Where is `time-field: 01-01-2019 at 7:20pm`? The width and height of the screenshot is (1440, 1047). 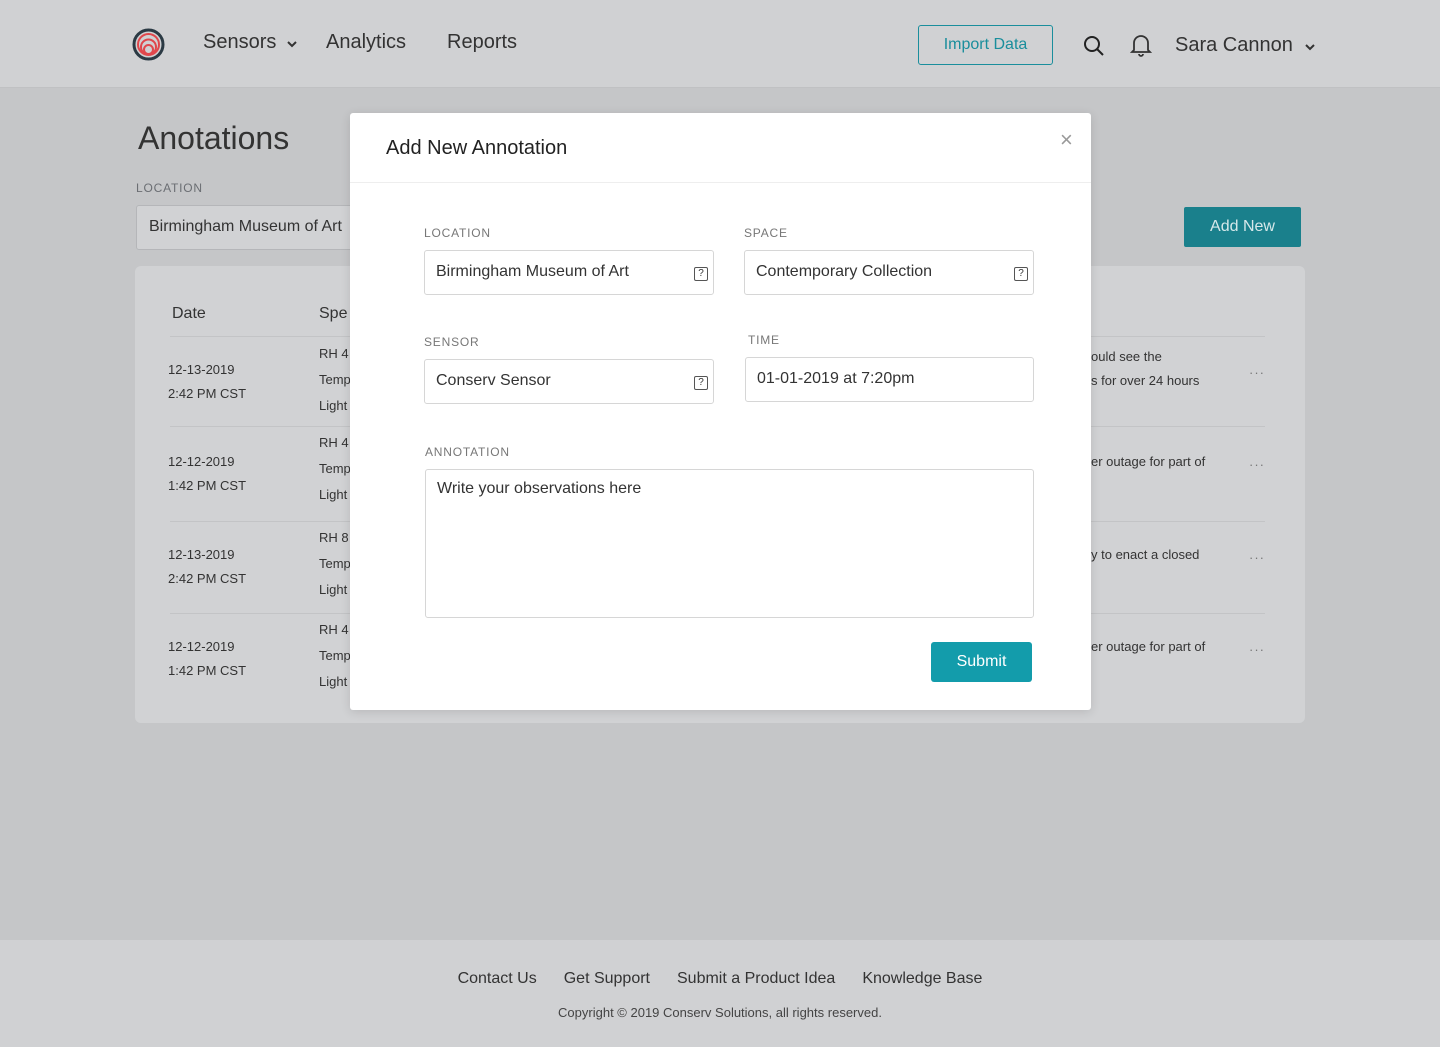
time-field: 01-01-2019 at 7:20pm is located at coordinates (889, 379).